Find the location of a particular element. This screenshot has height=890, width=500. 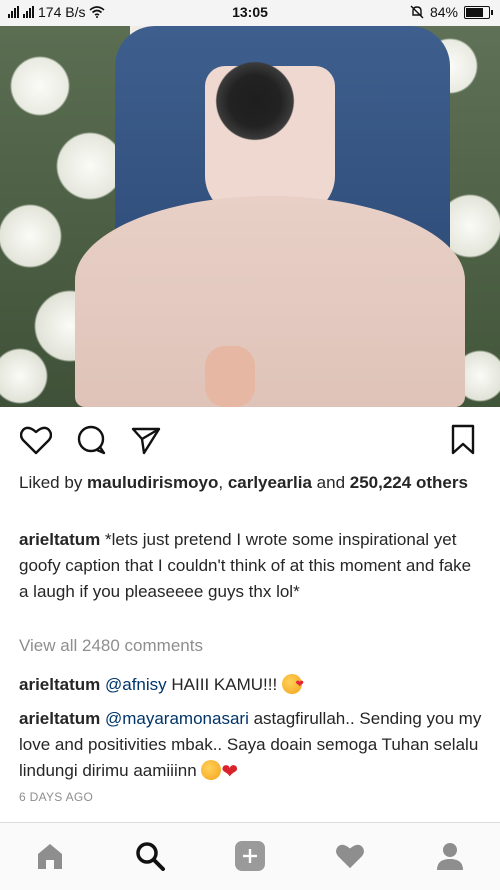

post-timestamp: 6 DAYS AGO is located at coordinates (56, 797).